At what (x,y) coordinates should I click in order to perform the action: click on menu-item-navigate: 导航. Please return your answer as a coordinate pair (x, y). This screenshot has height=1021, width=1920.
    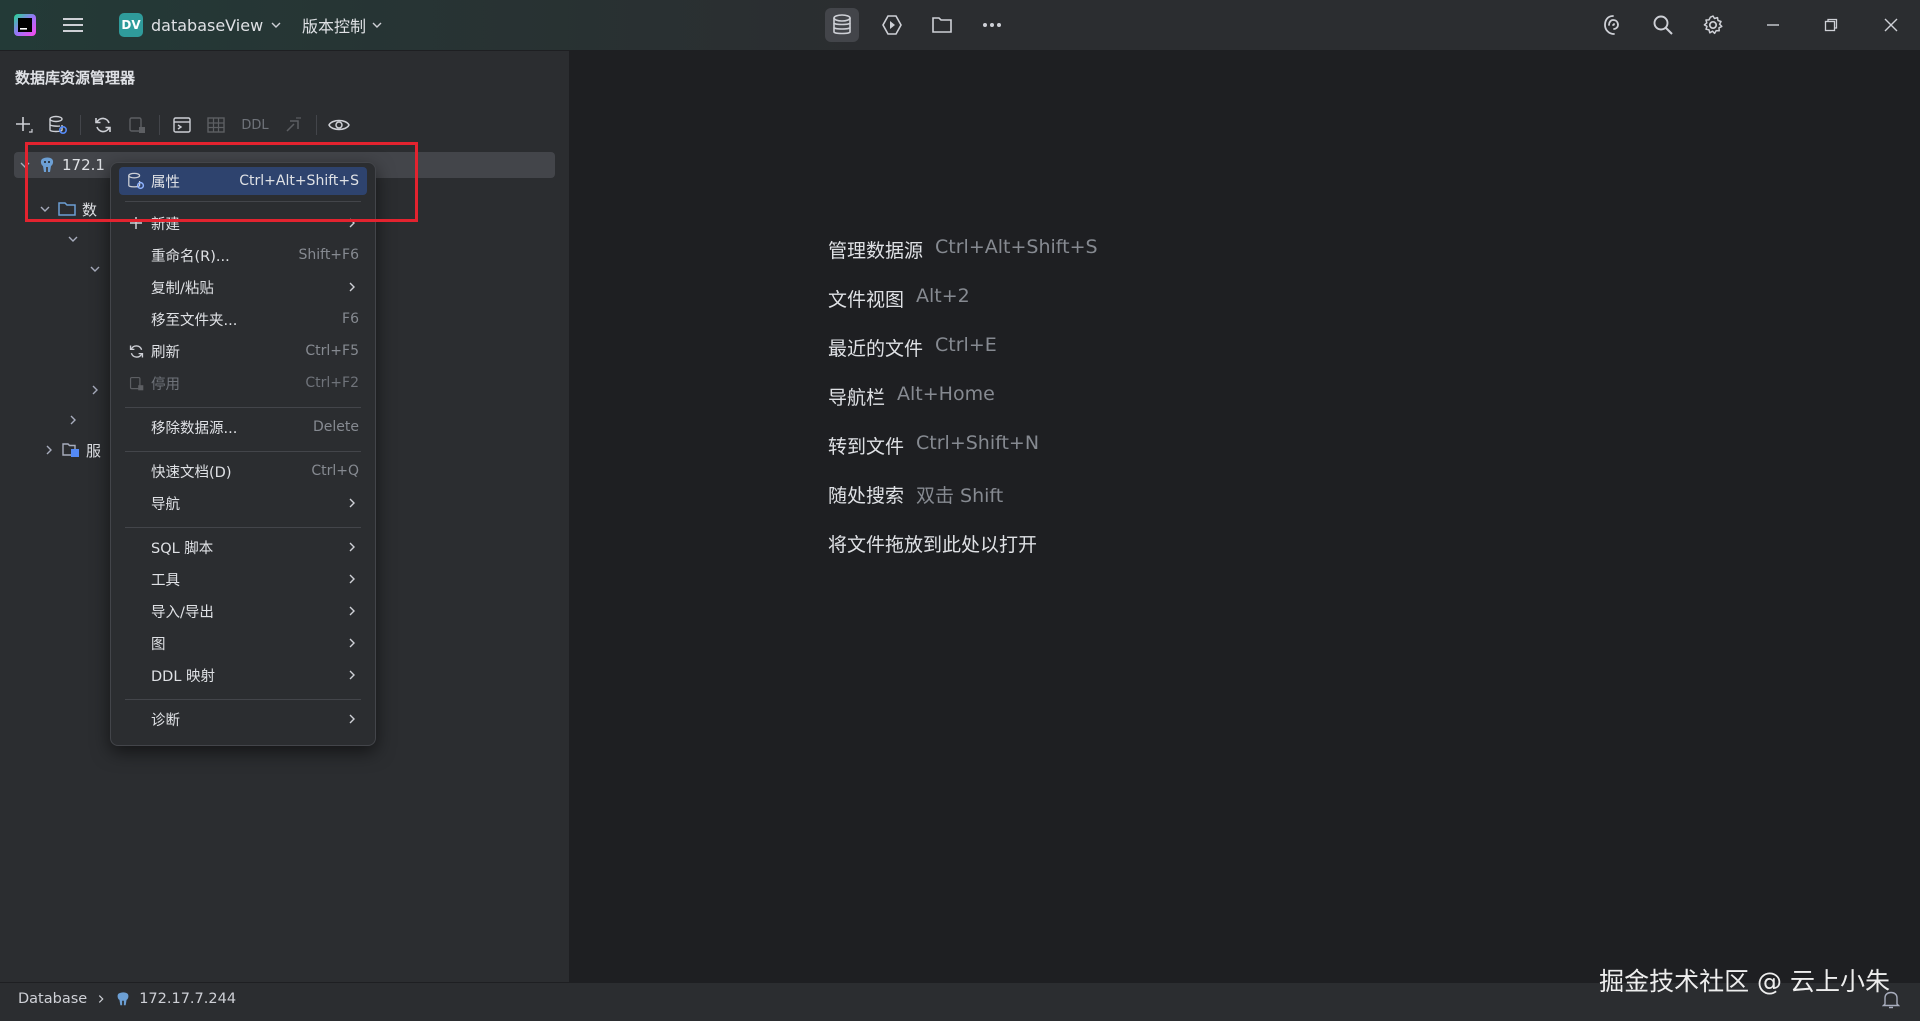
    Looking at the image, I should click on (243, 503).